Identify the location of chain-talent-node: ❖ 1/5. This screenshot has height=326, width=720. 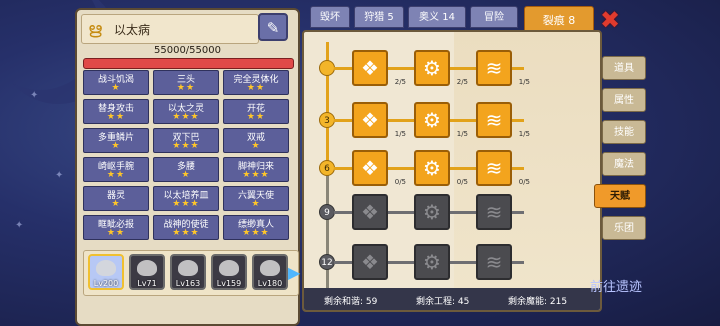
(379, 120).